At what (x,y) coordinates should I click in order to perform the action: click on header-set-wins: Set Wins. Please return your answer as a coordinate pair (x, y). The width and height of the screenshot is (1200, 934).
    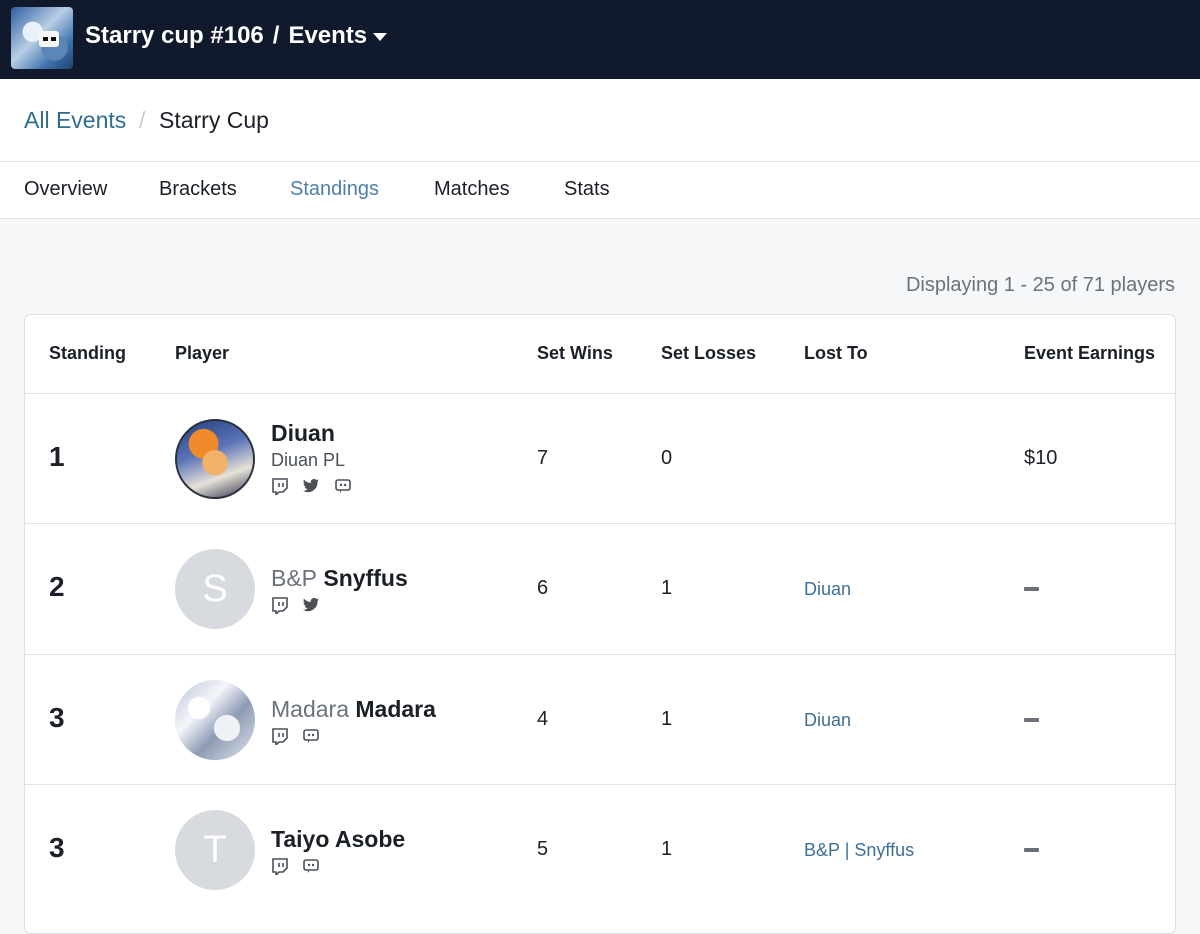
    Looking at the image, I should click on (575, 353).